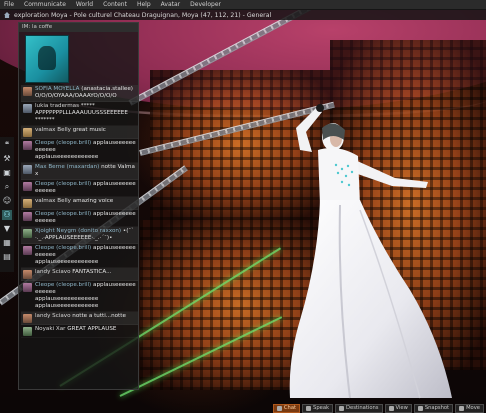  What do you see at coordinates (57, 106) in the screenshot?
I see `sender-name: lukia tradermas` at bounding box center [57, 106].